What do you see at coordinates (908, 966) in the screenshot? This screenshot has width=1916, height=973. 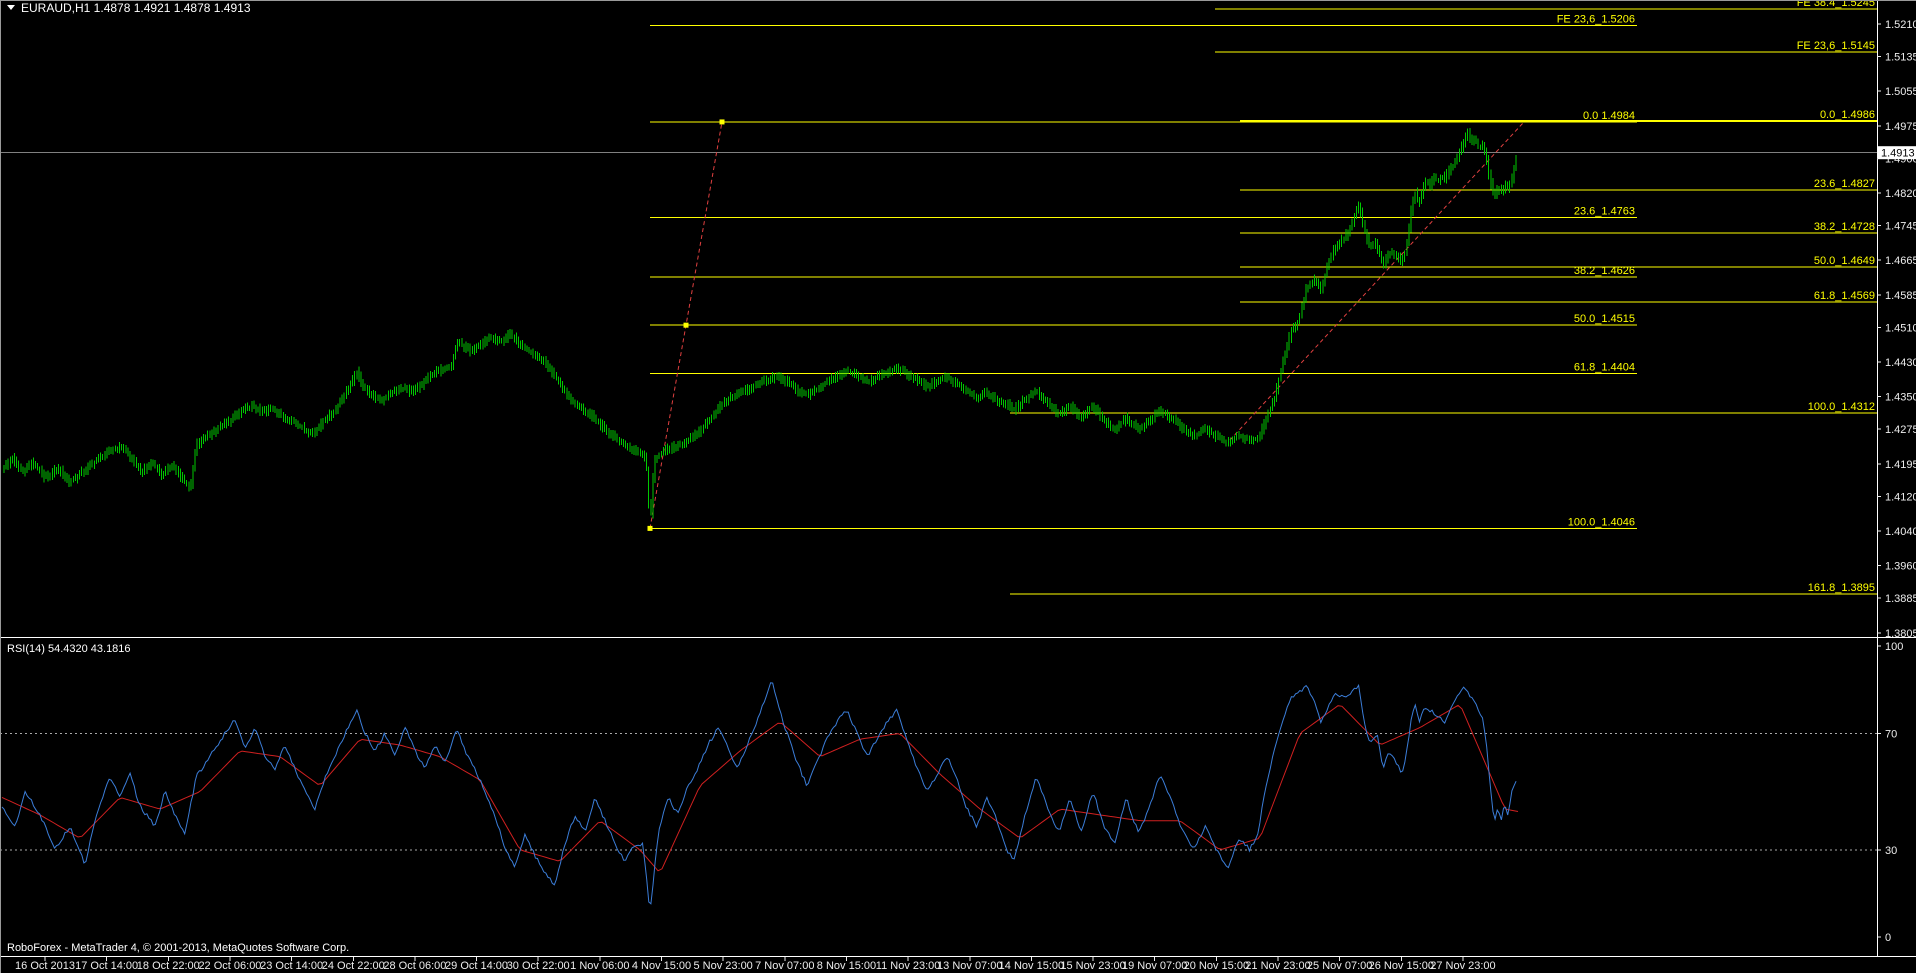 I see `time-axis-label: 11 Nov 23:00` at bounding box center [908, 966].